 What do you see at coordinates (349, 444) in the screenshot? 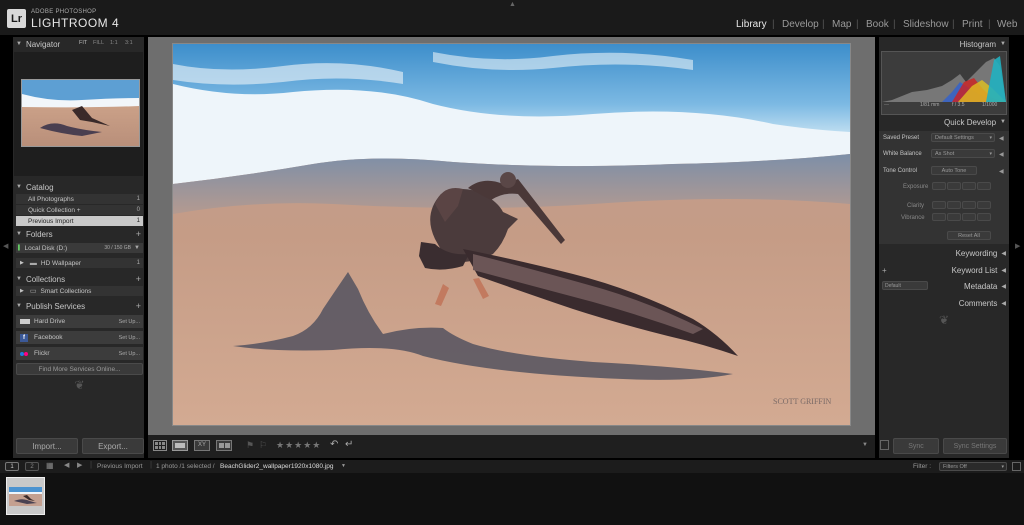
I see `rotate-right-icon: ↵` at bounding box center [349, 444].